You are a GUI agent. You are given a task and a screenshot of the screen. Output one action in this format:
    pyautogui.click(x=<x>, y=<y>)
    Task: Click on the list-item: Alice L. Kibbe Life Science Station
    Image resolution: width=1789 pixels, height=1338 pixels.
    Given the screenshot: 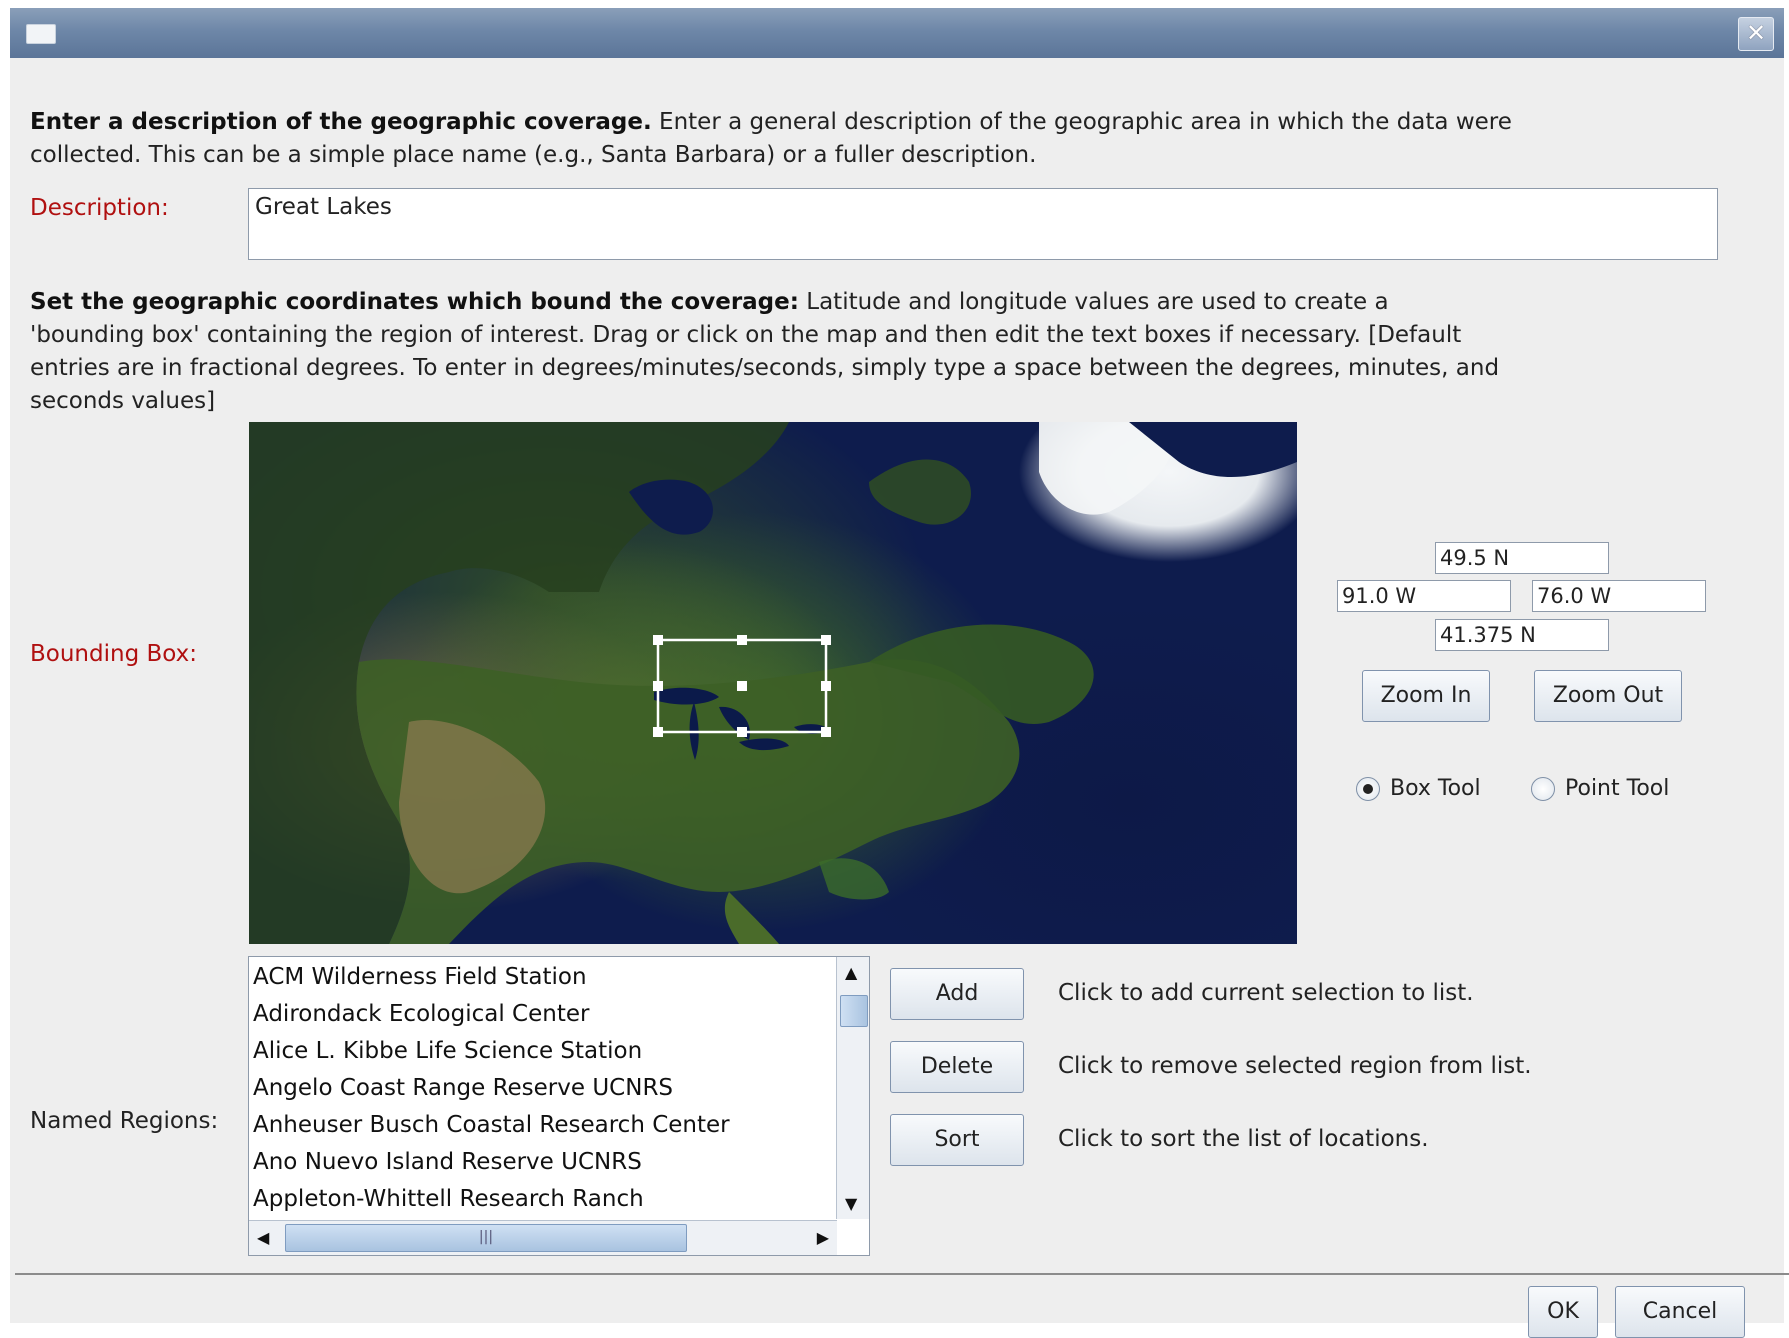 What is the action you would take?
    pyautogui.click(x=543, y=1051)
    